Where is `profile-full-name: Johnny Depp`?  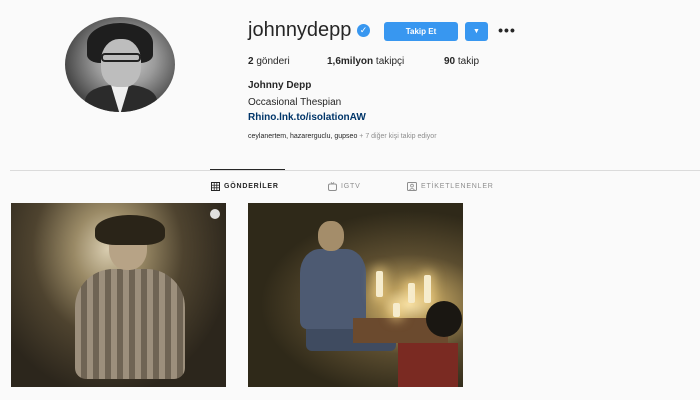 profile-full-name: Johnny Depp is located at coordinates (280, 85).